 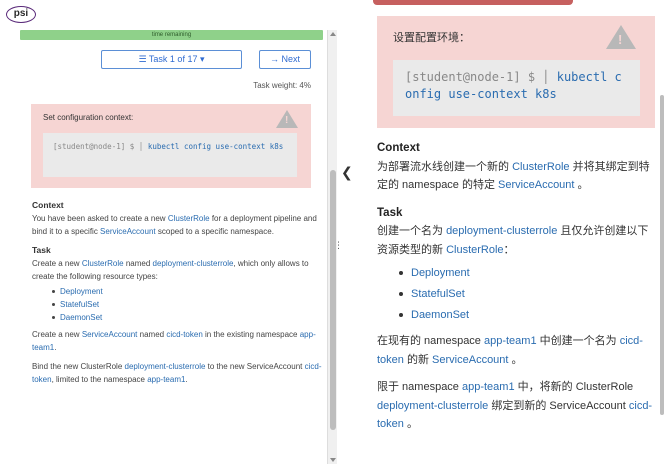 I want to click on task-weight: Task weight: 4%, so click(x=282, y=85).